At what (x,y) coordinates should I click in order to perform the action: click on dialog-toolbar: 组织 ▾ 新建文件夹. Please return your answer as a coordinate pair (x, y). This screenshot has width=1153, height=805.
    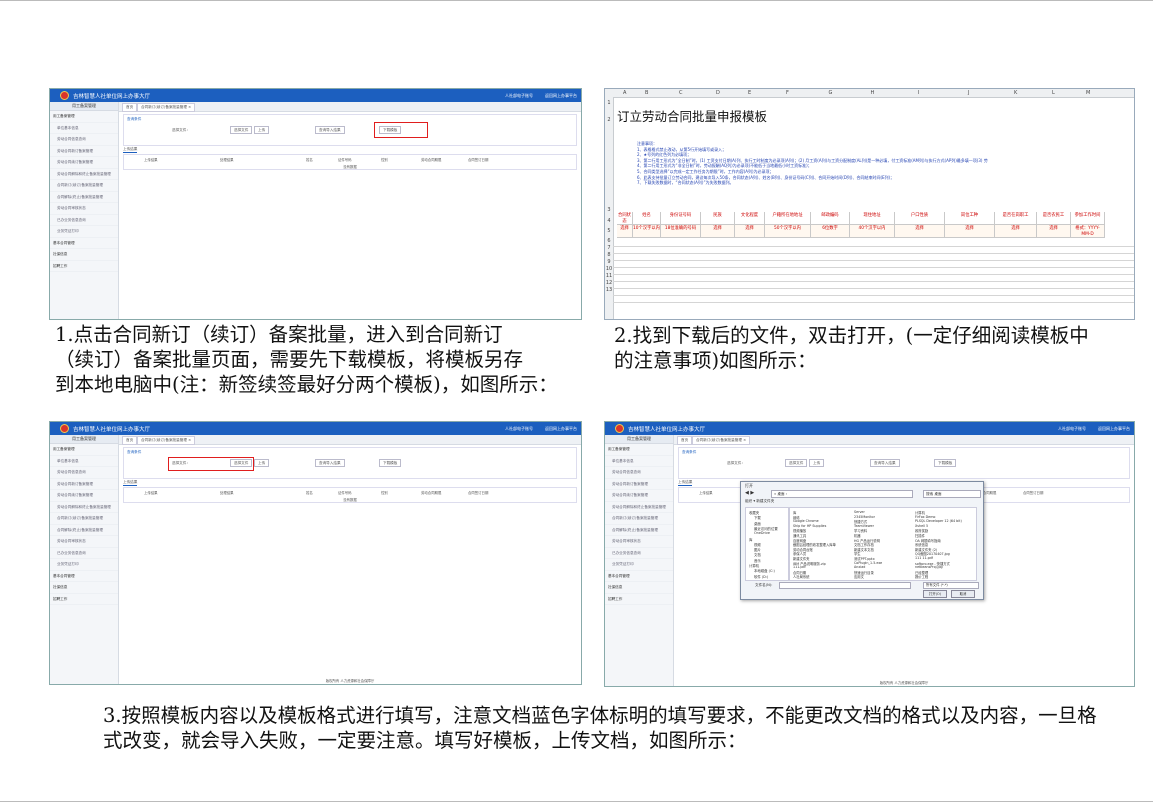
    Looking at the image, I should click on (759, 501).